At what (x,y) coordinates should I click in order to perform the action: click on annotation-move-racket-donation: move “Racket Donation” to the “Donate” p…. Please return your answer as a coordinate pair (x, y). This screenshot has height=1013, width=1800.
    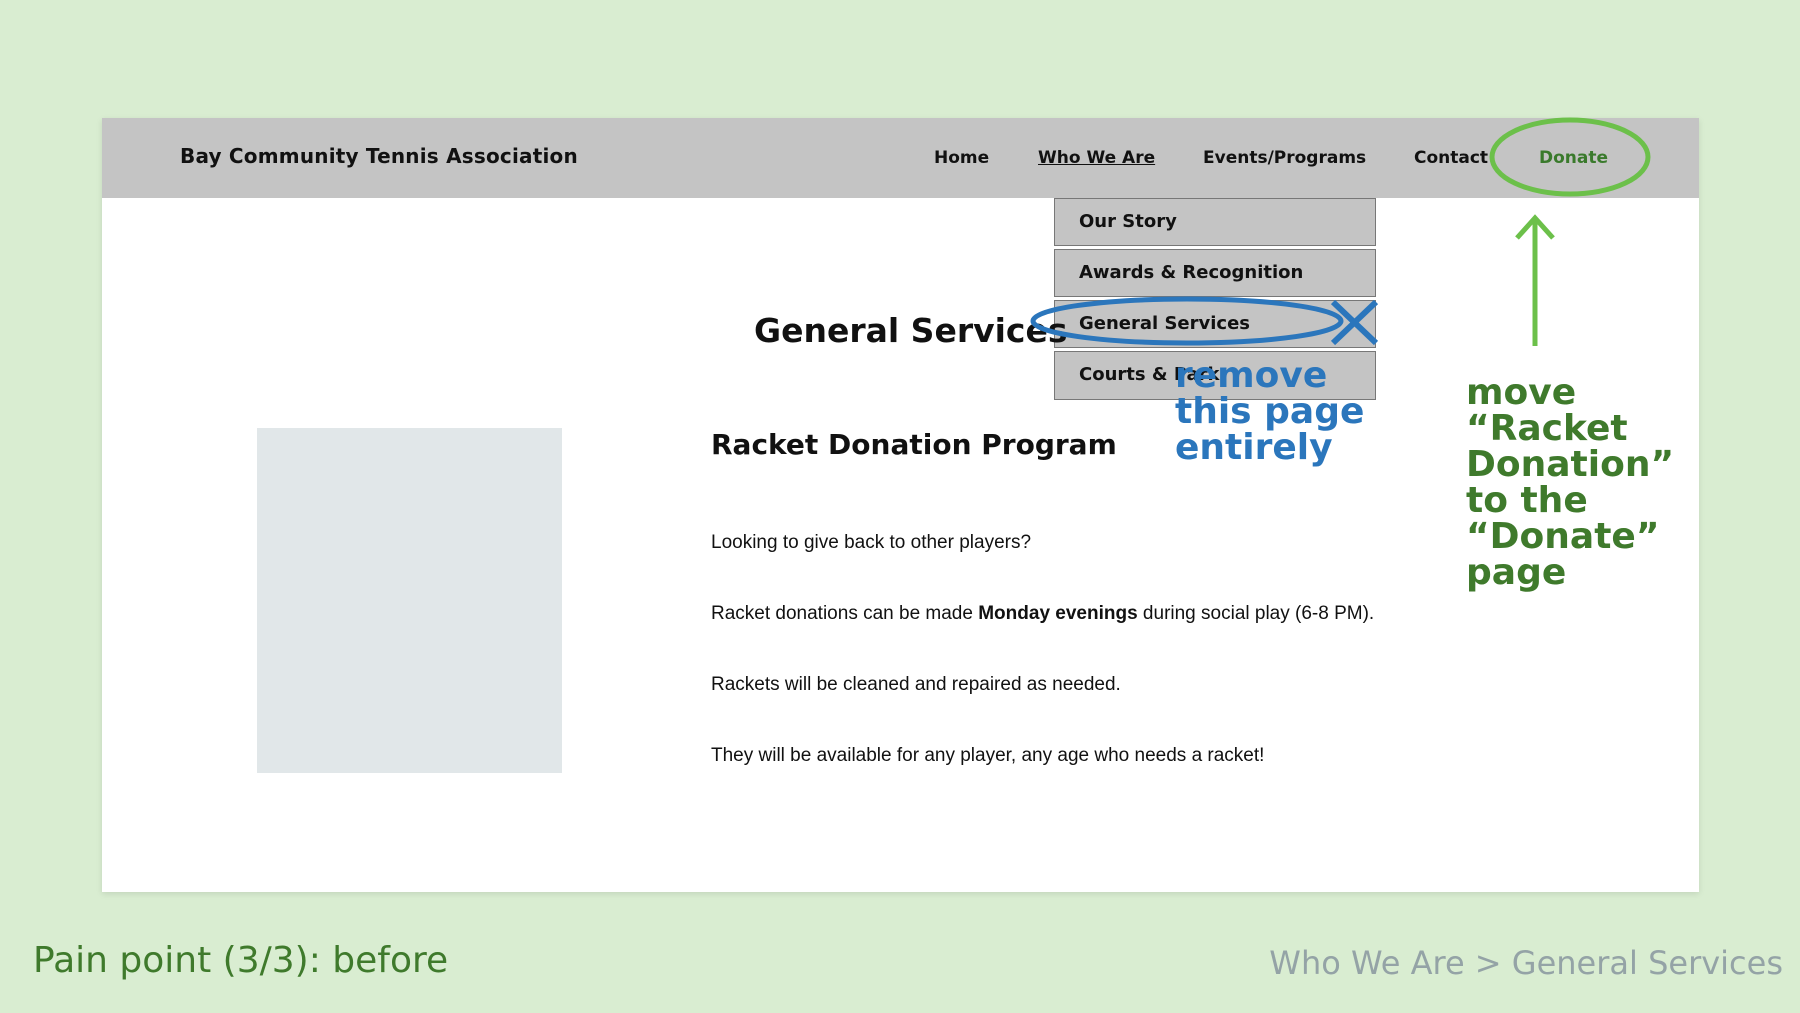
    Looking at the image, I should click on (1570, 483).